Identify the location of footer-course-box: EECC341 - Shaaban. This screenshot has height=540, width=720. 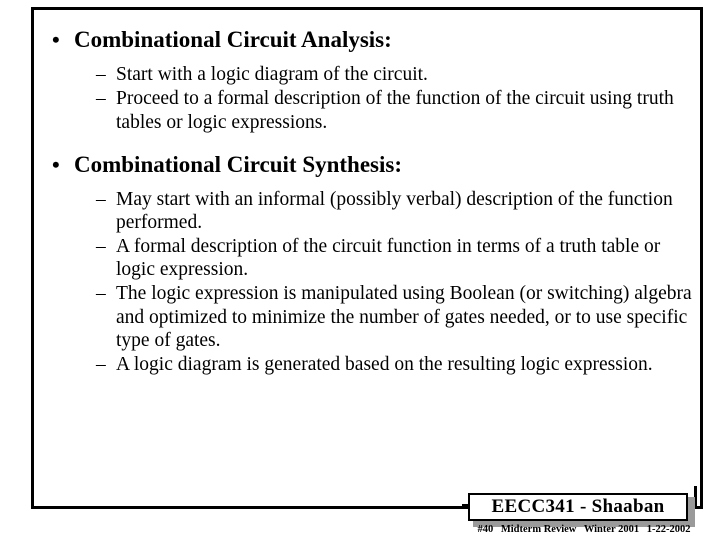
(578, 507).